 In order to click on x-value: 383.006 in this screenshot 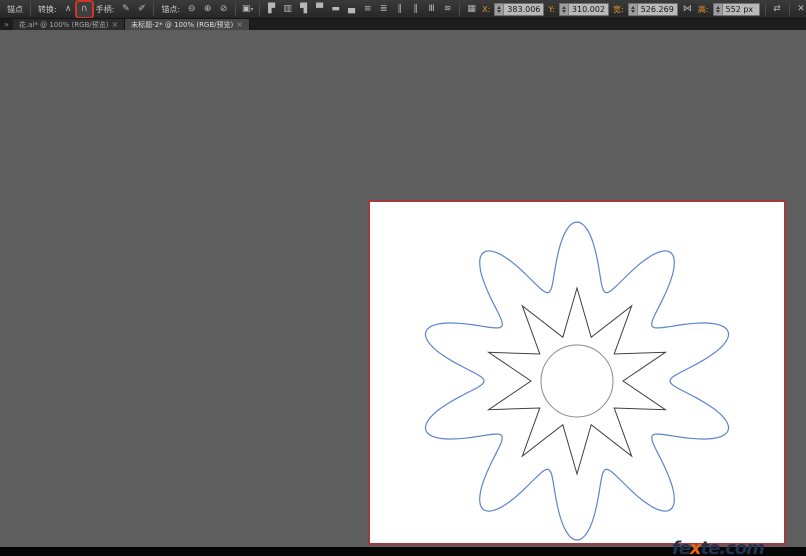, I will do `click(523, 9)`.